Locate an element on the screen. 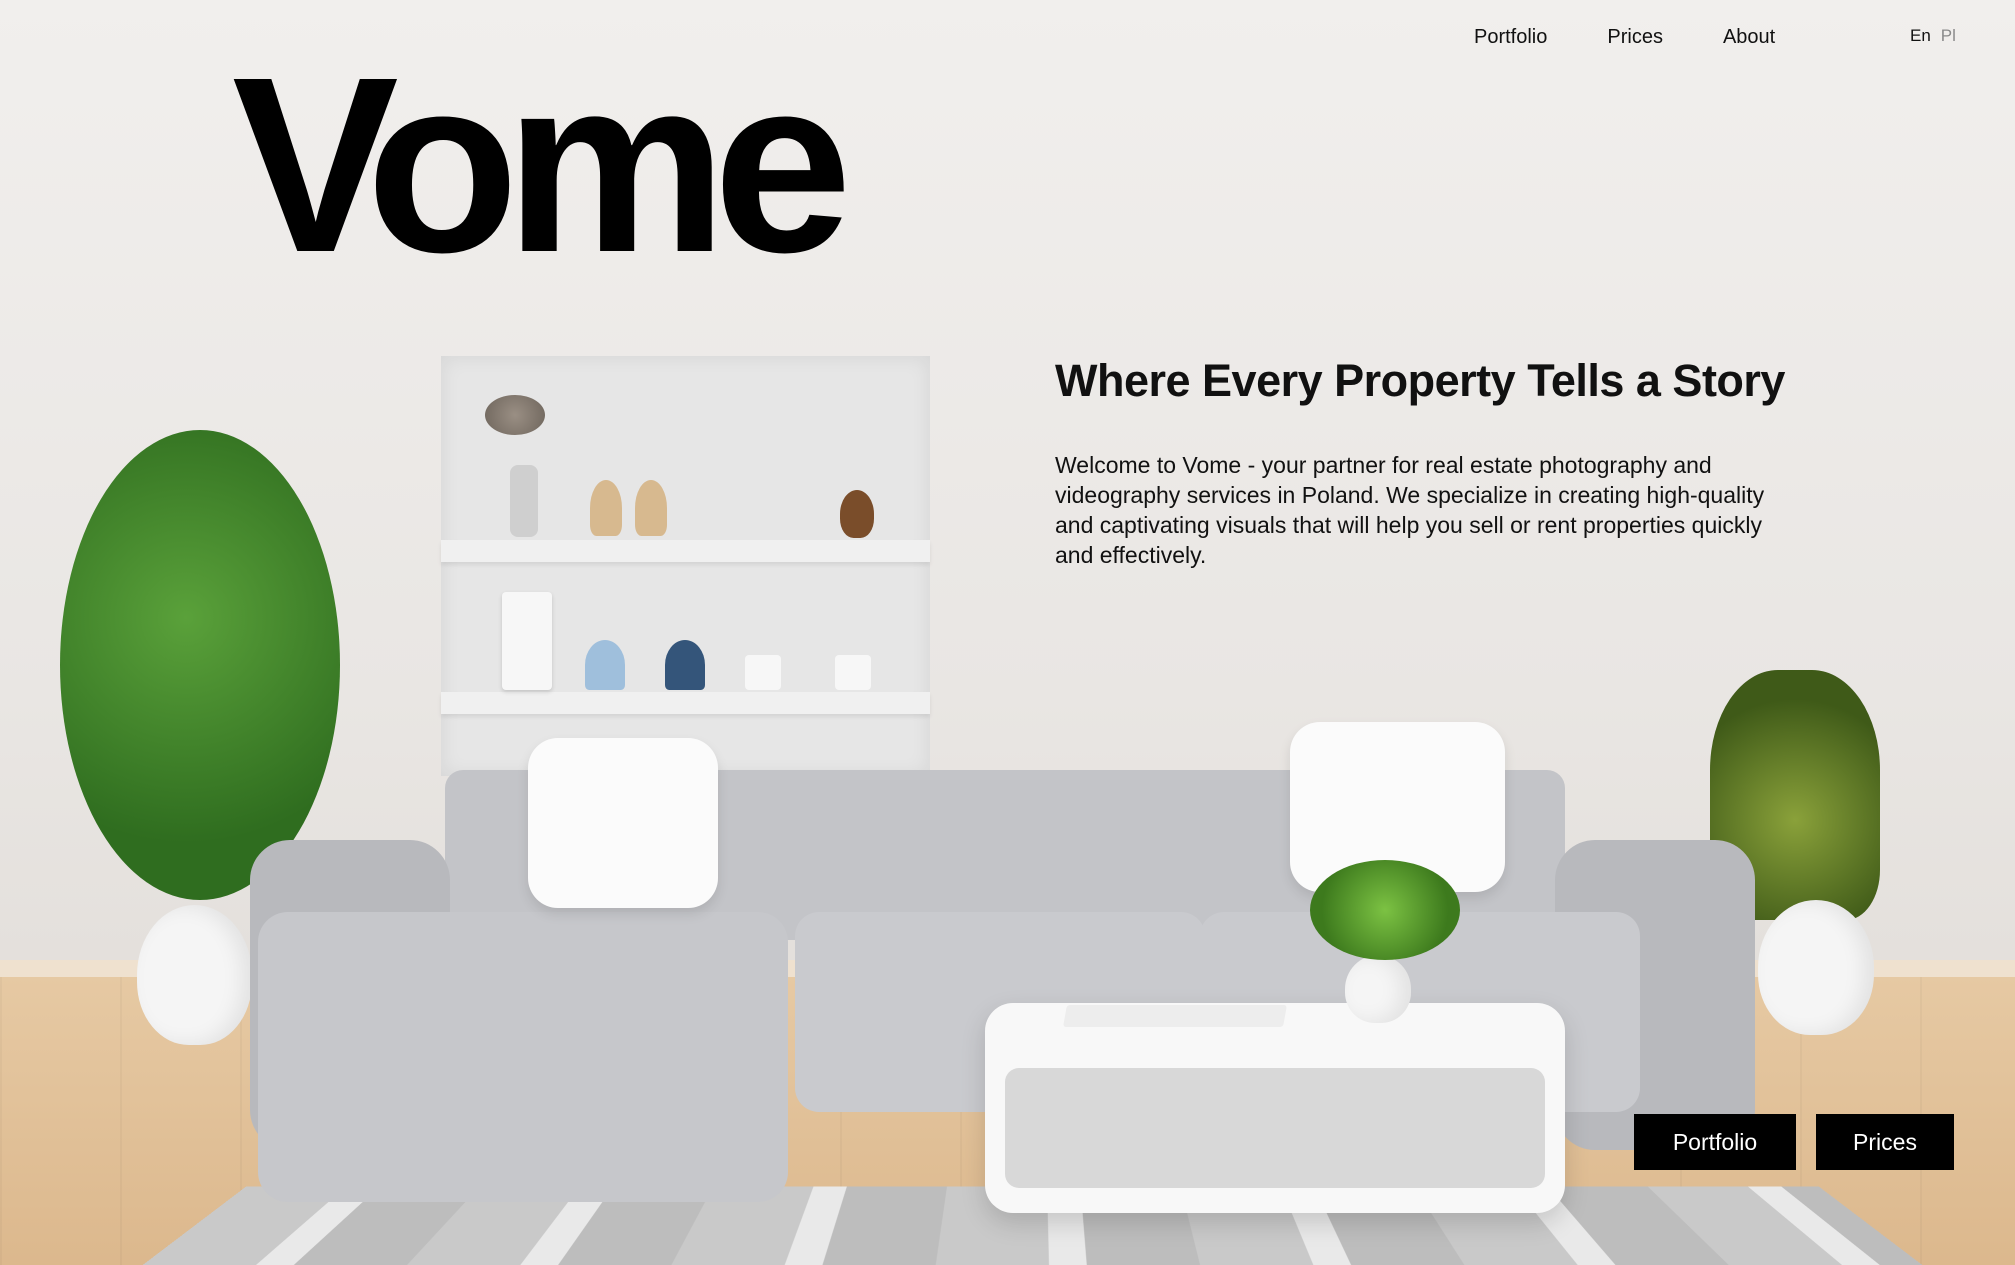 This screenshot has width=2015, height=1265. open-book-icon is located at coordinates (1175, 1016).